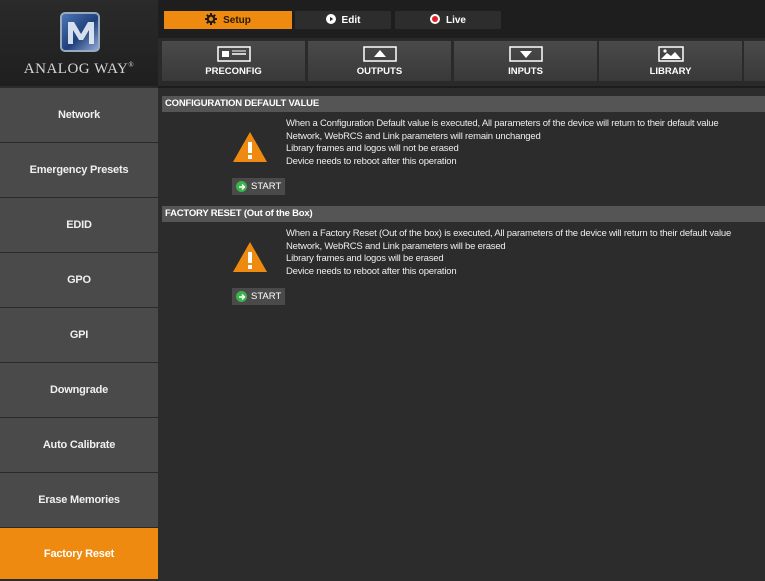  I want to click on sidebar-item-label: Downgrade, so click(79, 390).